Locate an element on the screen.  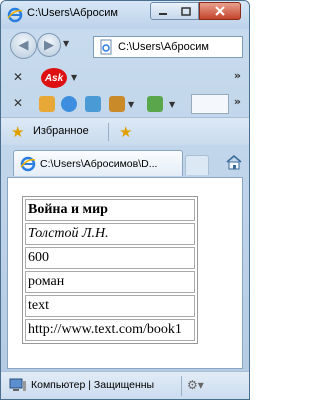
arrow-left-icon: ◀ is located at coordinates (23, 45).